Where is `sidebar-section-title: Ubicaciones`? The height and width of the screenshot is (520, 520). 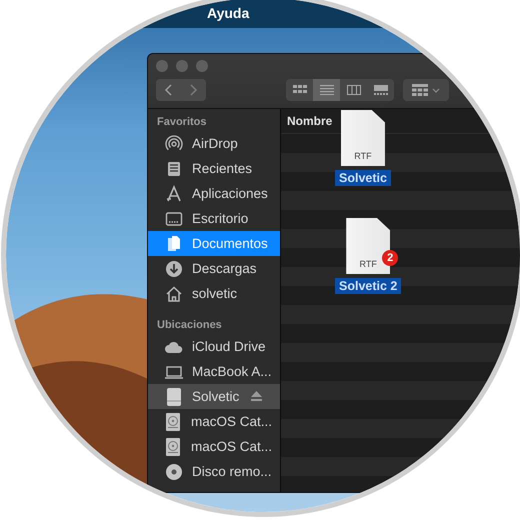 sidebar-section-title: Ubicaciones is located at coordinates (189, 325).